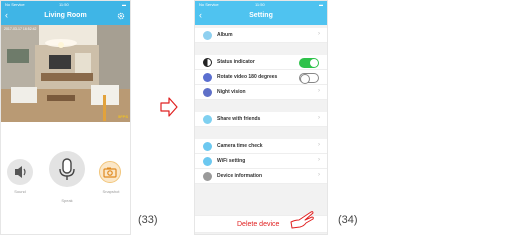  What do you see at coordinates (239, 119) in the screenshot?
I see `settings-item-label: Share with friends` at bounding box center [239, 119].